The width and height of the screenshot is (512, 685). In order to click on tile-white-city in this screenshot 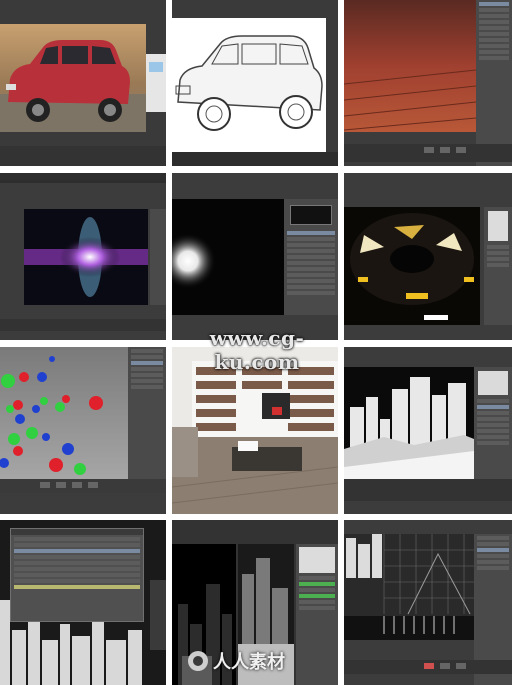, I will do `click(428, 430)`.